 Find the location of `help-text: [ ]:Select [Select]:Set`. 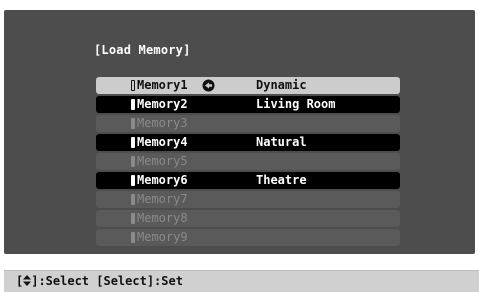

help-text: [ ]:Select [Select]:Set is located at coordinates (99, 281).